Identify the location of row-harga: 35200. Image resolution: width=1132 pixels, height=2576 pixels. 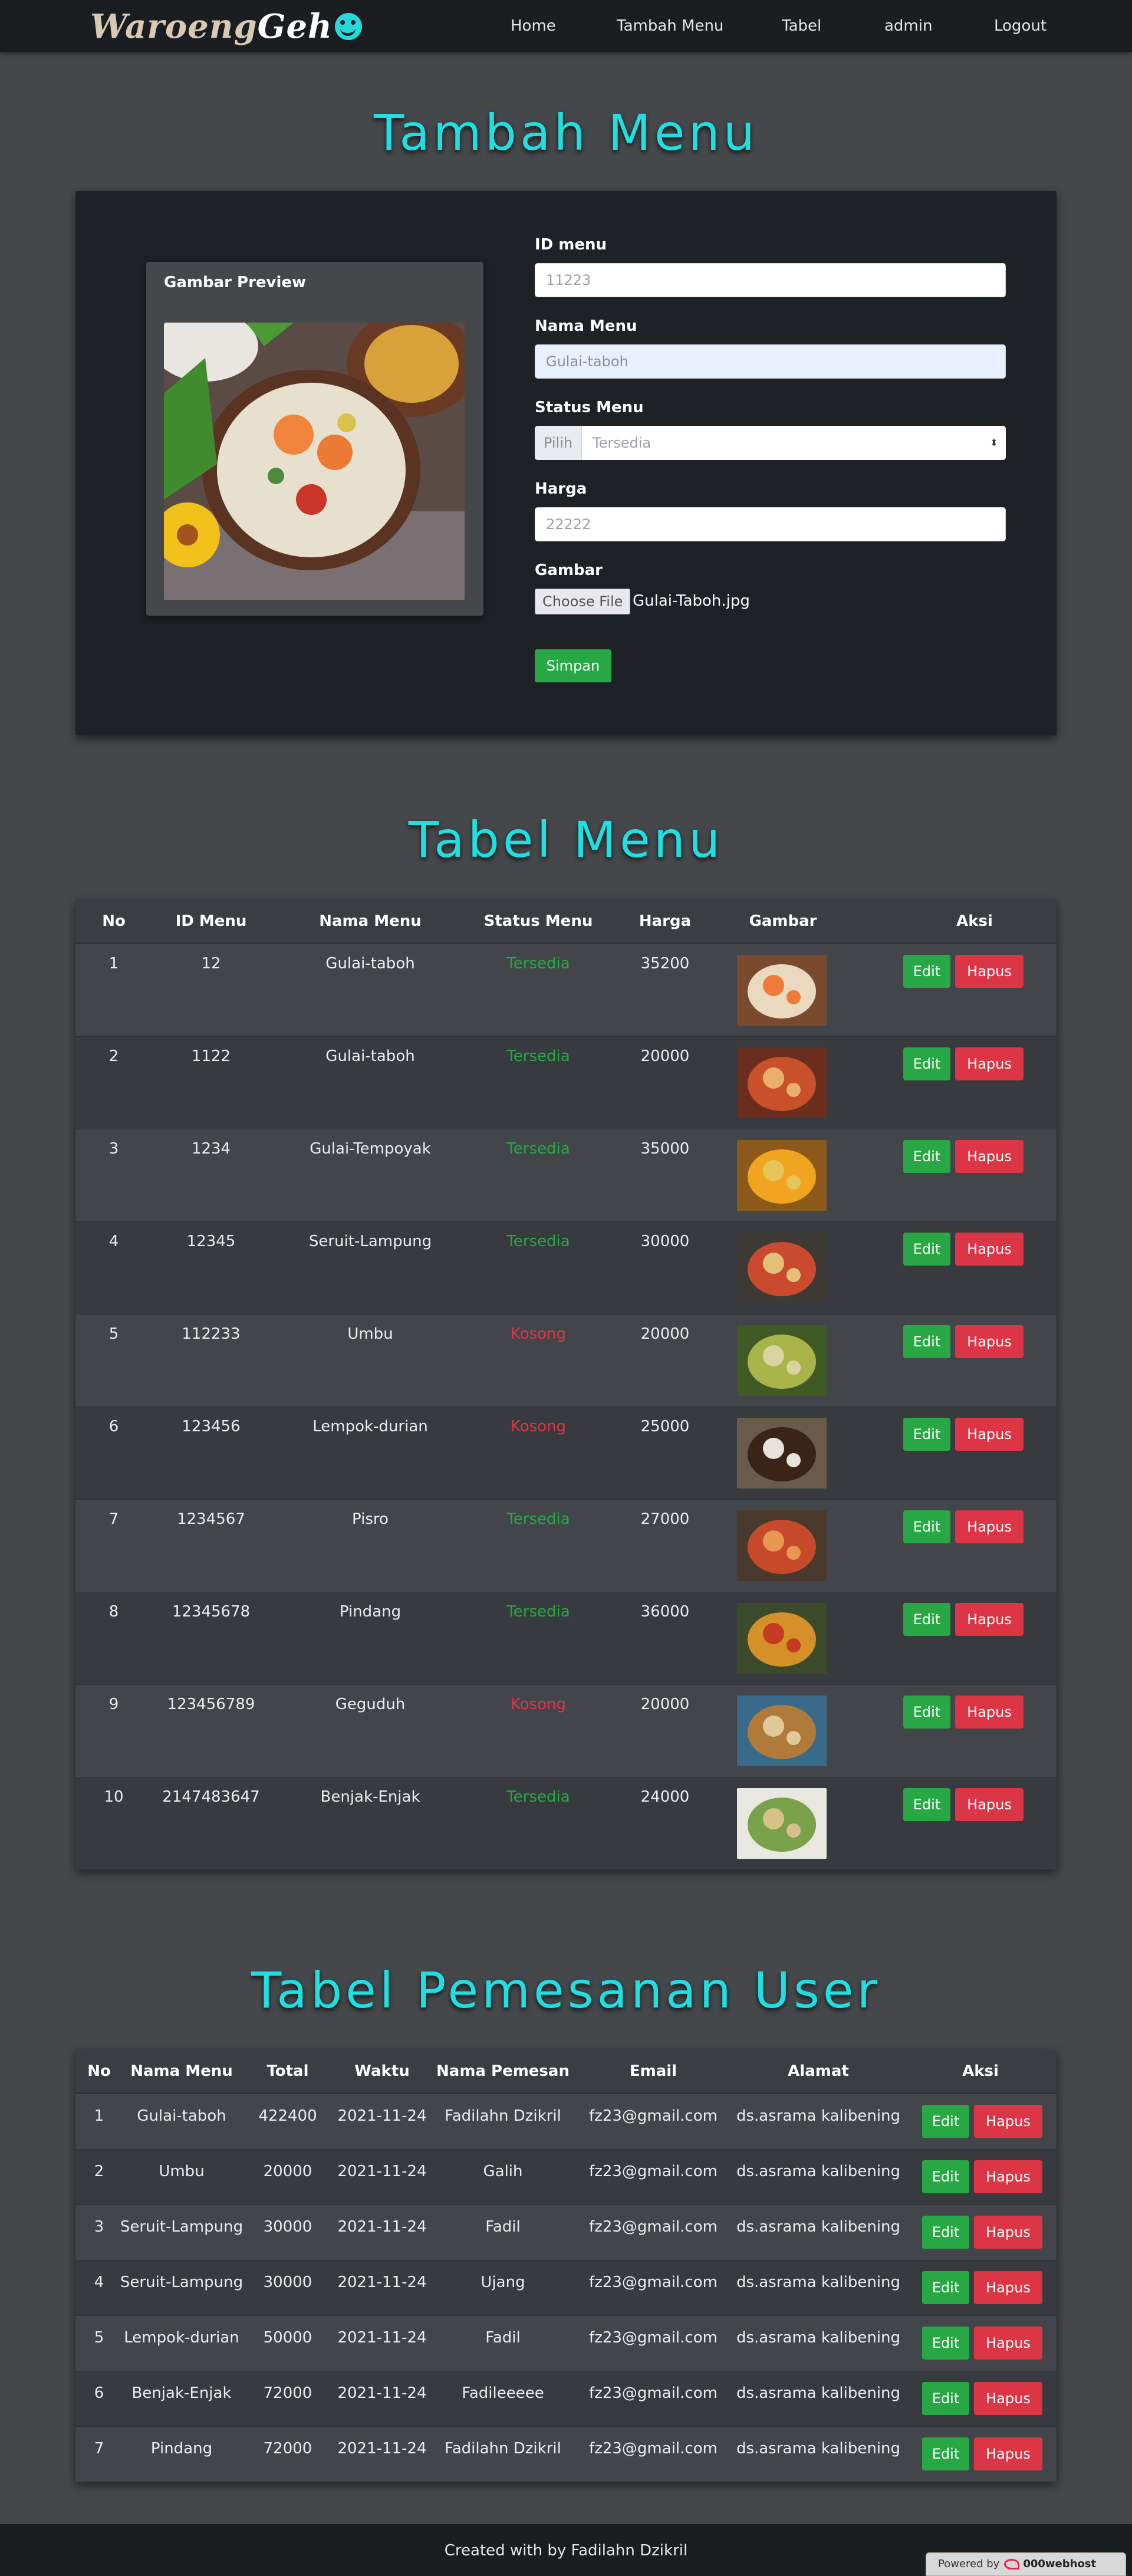
(665, 963).